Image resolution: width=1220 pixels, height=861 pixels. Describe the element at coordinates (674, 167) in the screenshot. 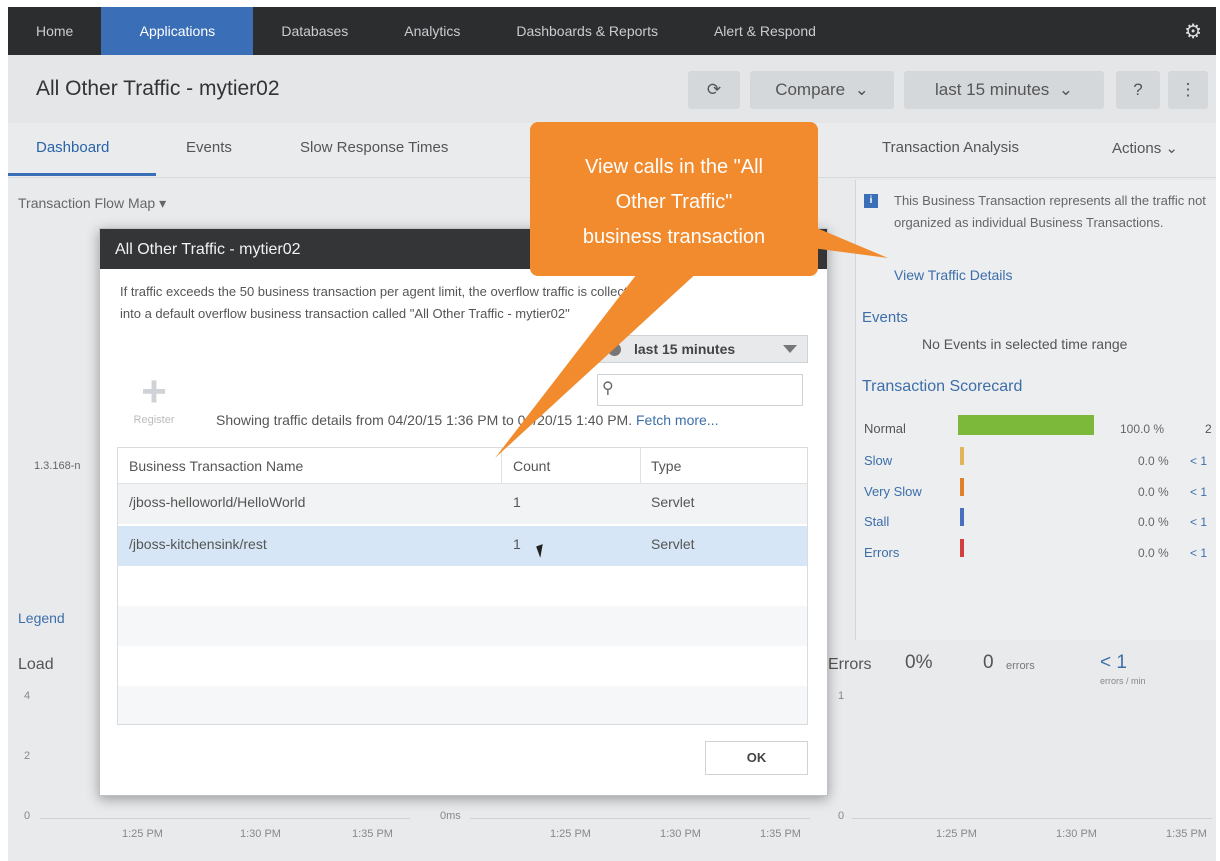

I see `callout-line: View calls in the "All` at that location.